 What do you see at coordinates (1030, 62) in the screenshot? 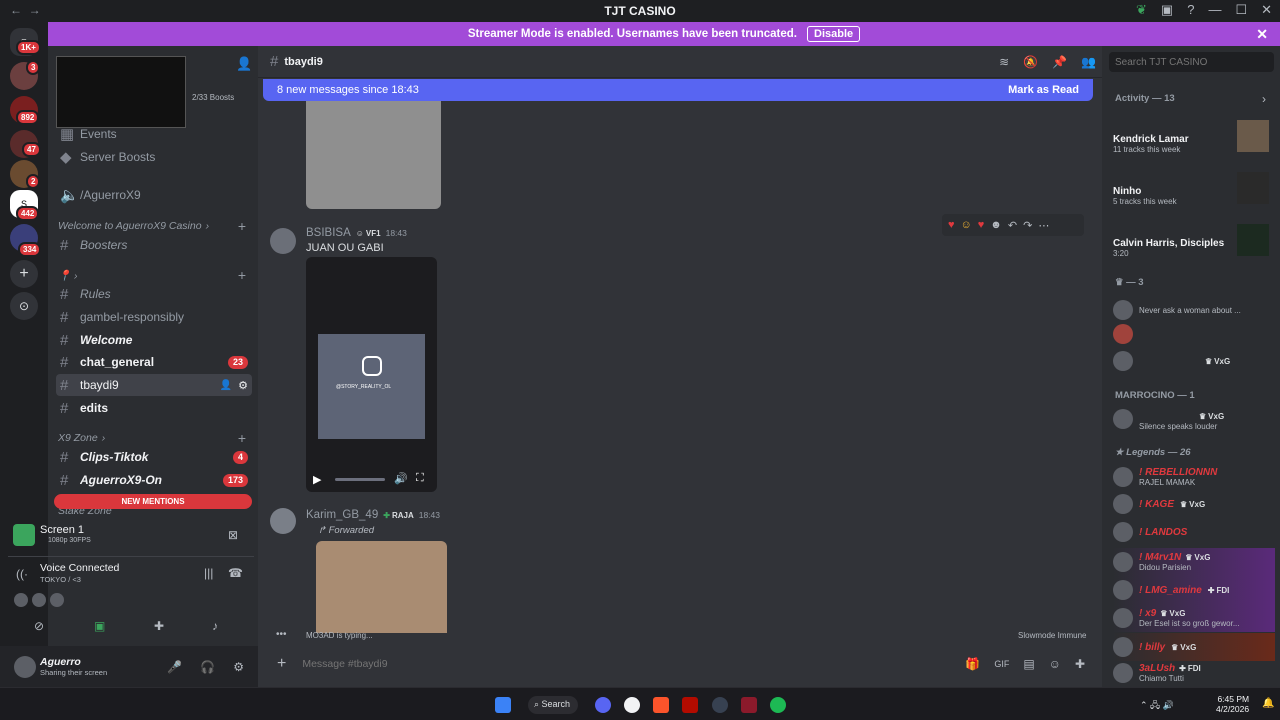
I see `mute-icon: 🔕` at bounding box center [1030, 62].